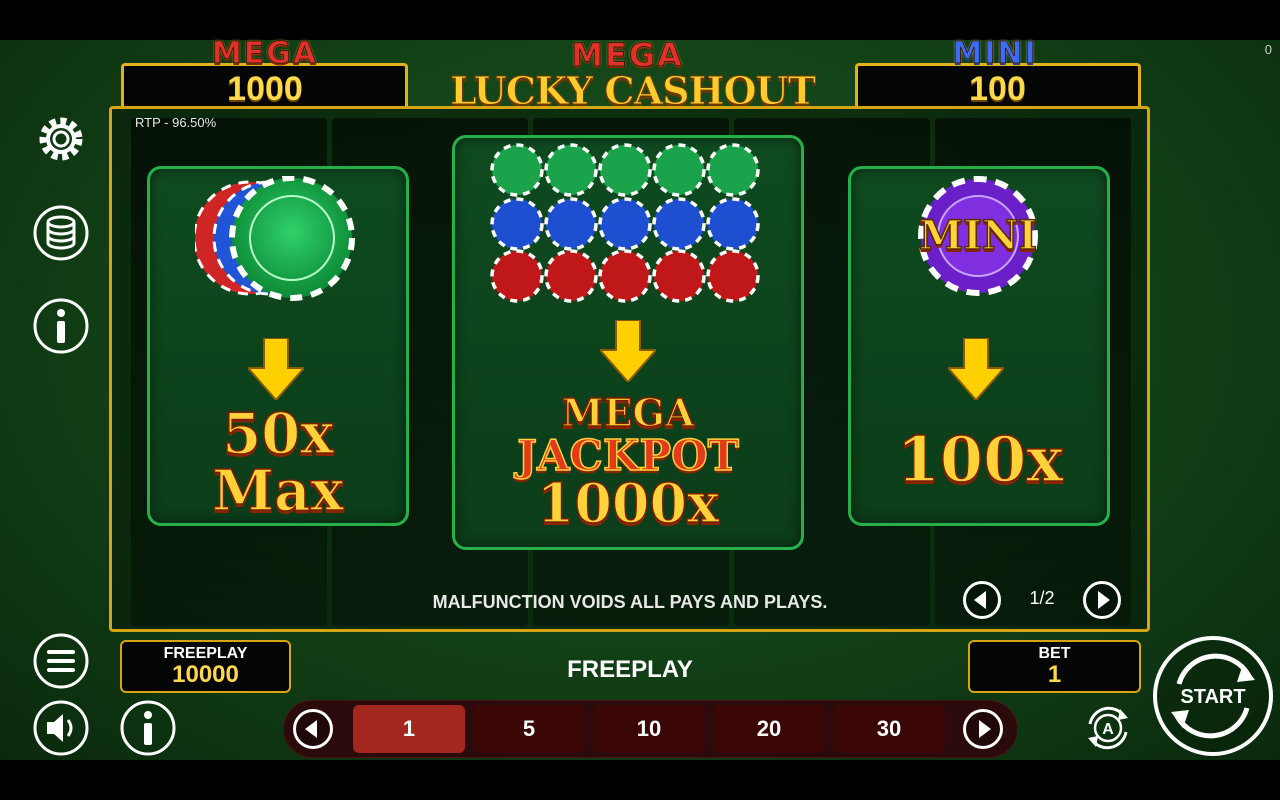 This screenshot has height=800, width=1280. What do you see at coordinates (176, 122) in the screenshot?
I see `rtp-label: RTP - 96.50%` at bounding box center [176, 122].